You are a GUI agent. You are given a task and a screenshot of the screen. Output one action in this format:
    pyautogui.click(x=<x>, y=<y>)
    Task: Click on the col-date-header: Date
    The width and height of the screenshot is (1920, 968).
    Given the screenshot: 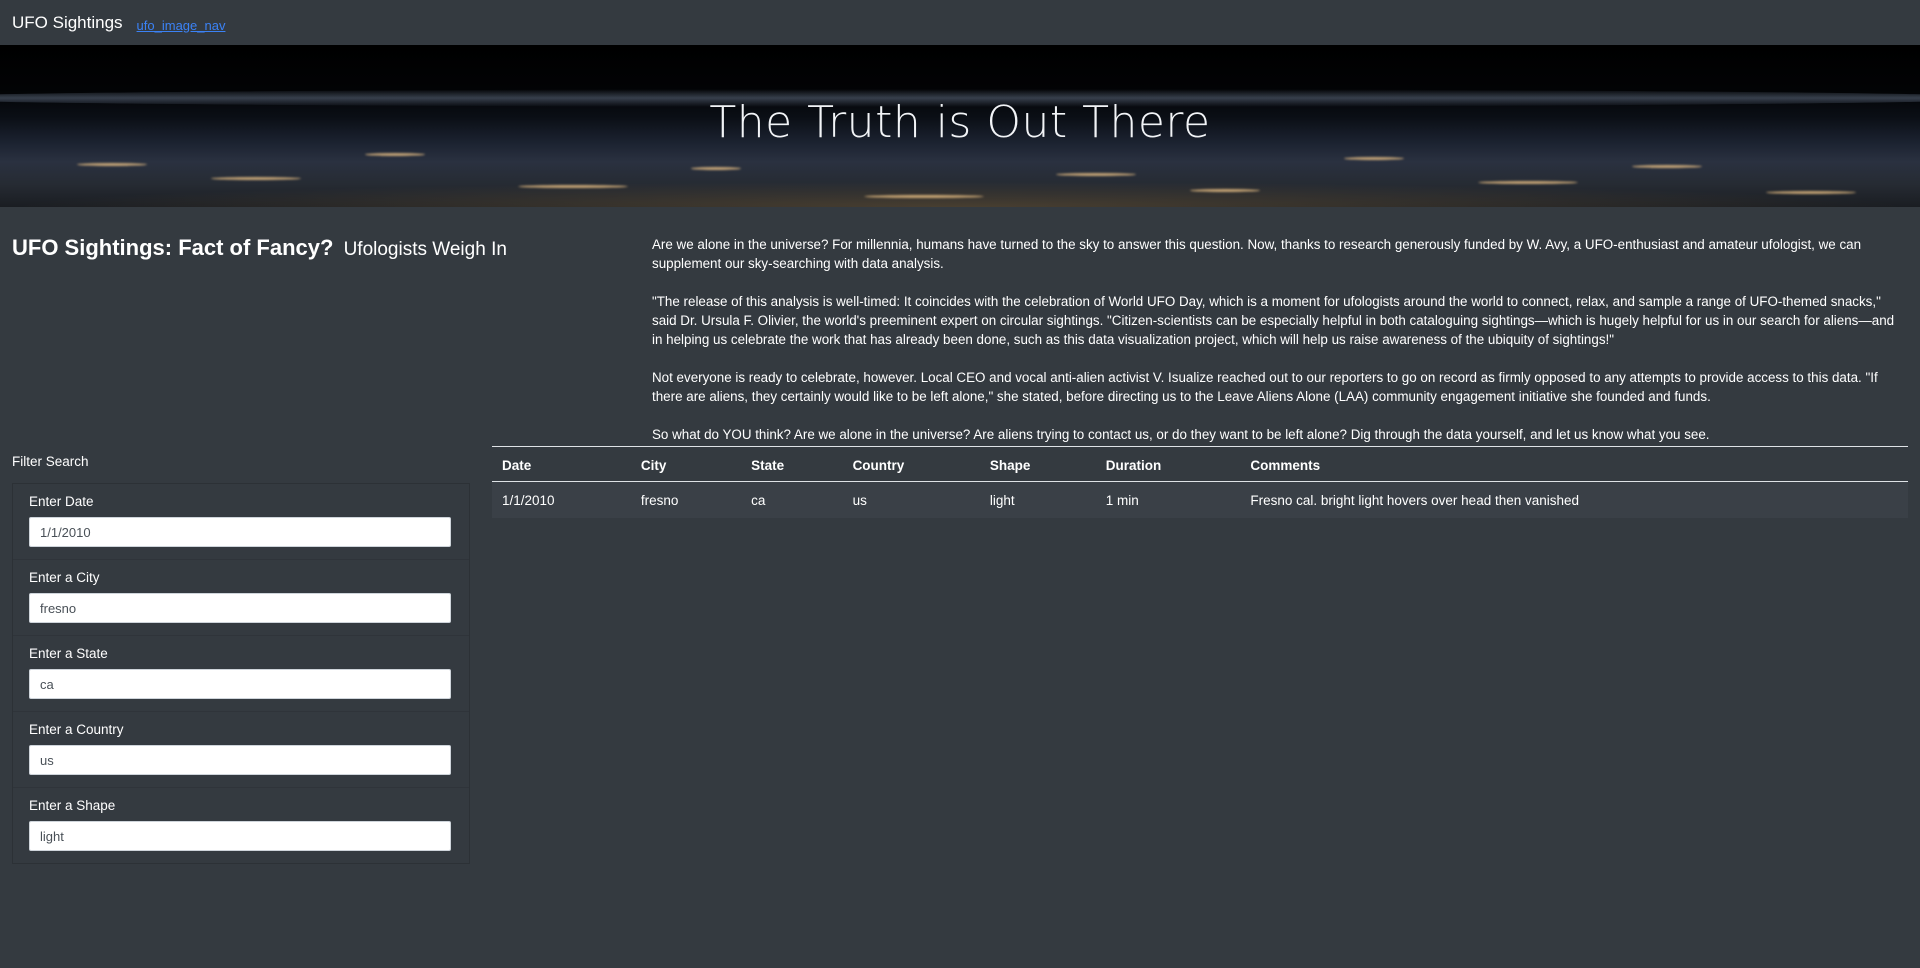 What is the action you would take?
    pyautogui.click(x=561, y=464)
    